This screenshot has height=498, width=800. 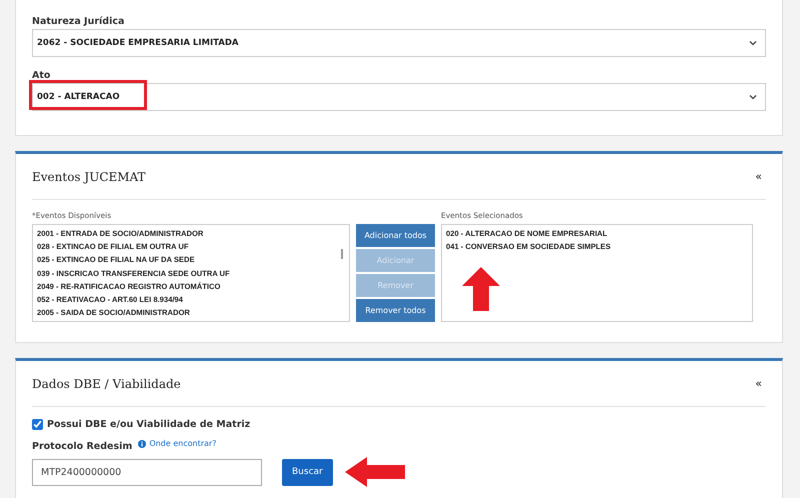 What do you see at coordinates (182, 443) in the screenshot?
I see `help-link: Onde encontrar?` at bounding box center [182, 443].